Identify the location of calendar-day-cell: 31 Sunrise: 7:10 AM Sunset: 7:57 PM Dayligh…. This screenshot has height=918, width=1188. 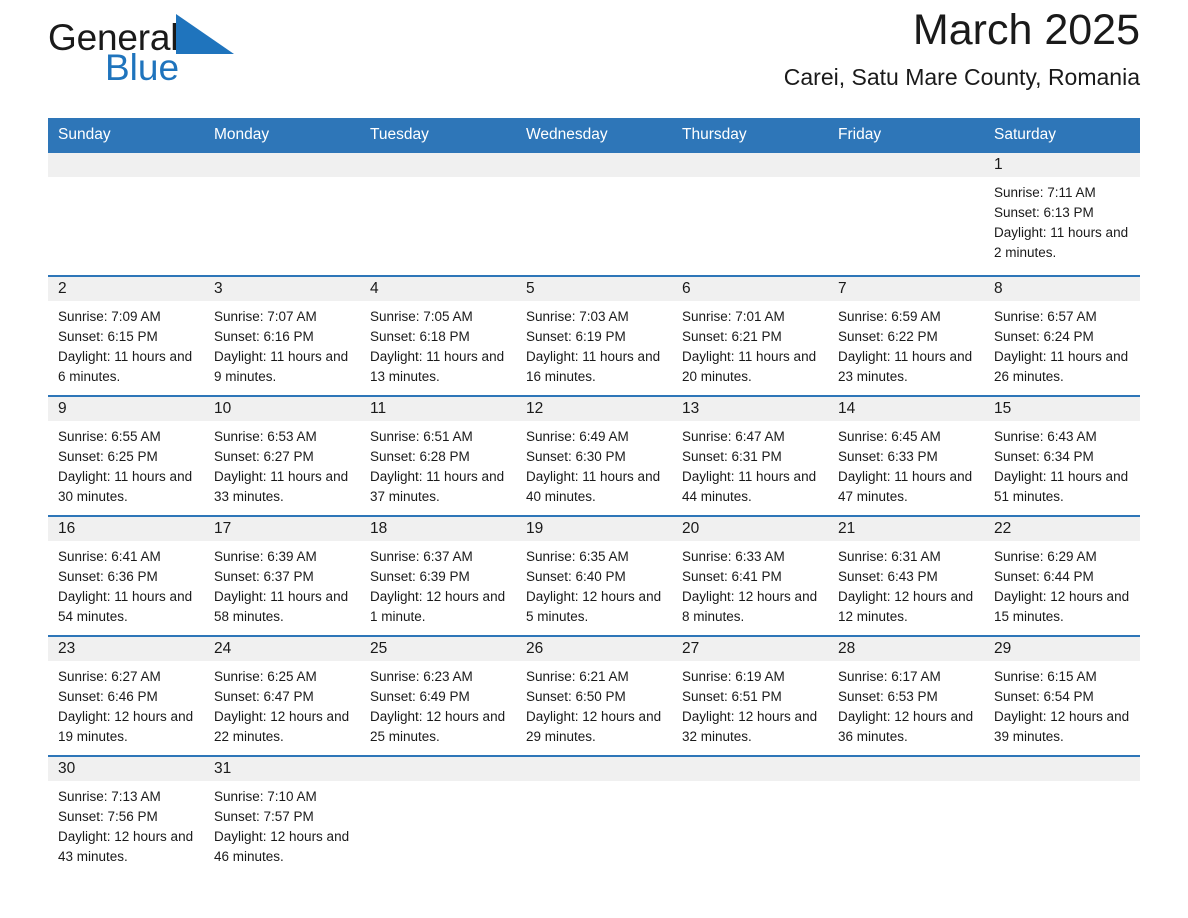
(282, 817).